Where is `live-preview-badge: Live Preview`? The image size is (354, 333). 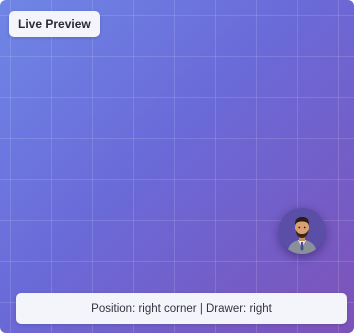 live-preview-badge: Live Preview is located at coordinates (54, 24).